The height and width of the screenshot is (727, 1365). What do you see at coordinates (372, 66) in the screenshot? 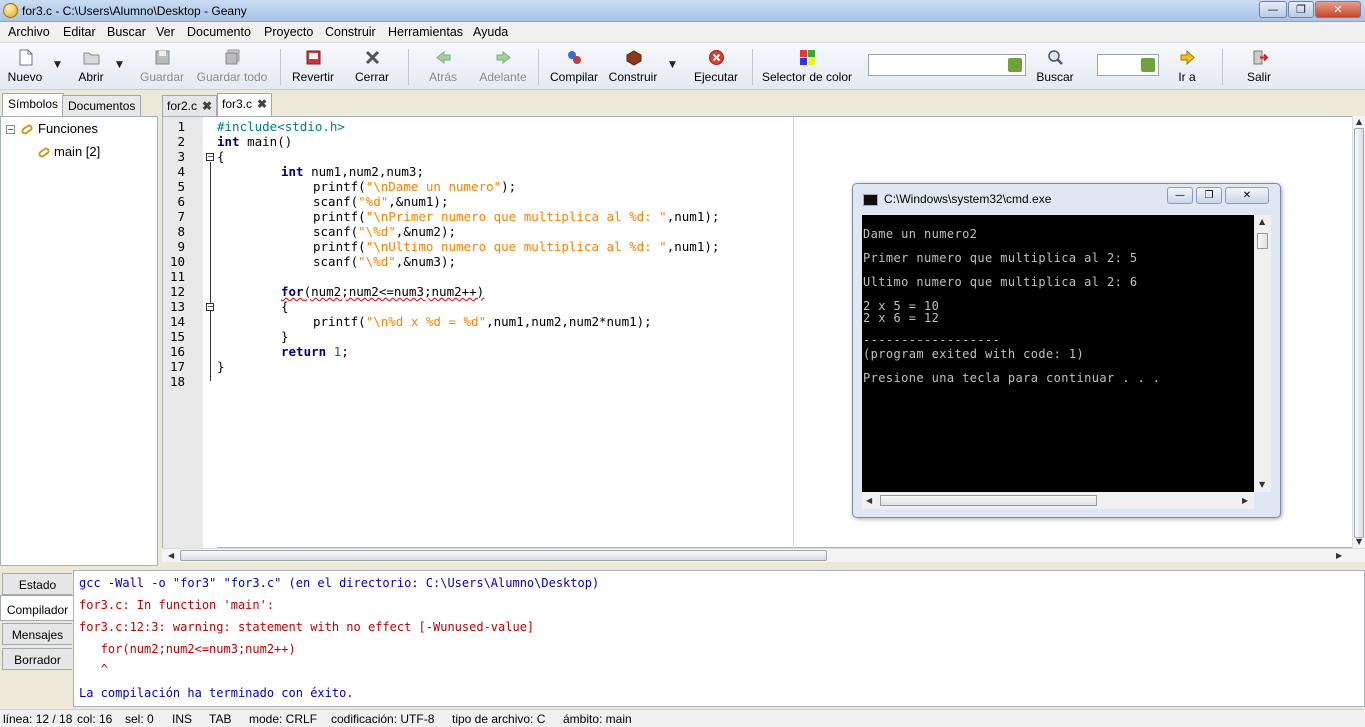
I see `close-file-button: Cerrar` at bounding box center [372, 66].